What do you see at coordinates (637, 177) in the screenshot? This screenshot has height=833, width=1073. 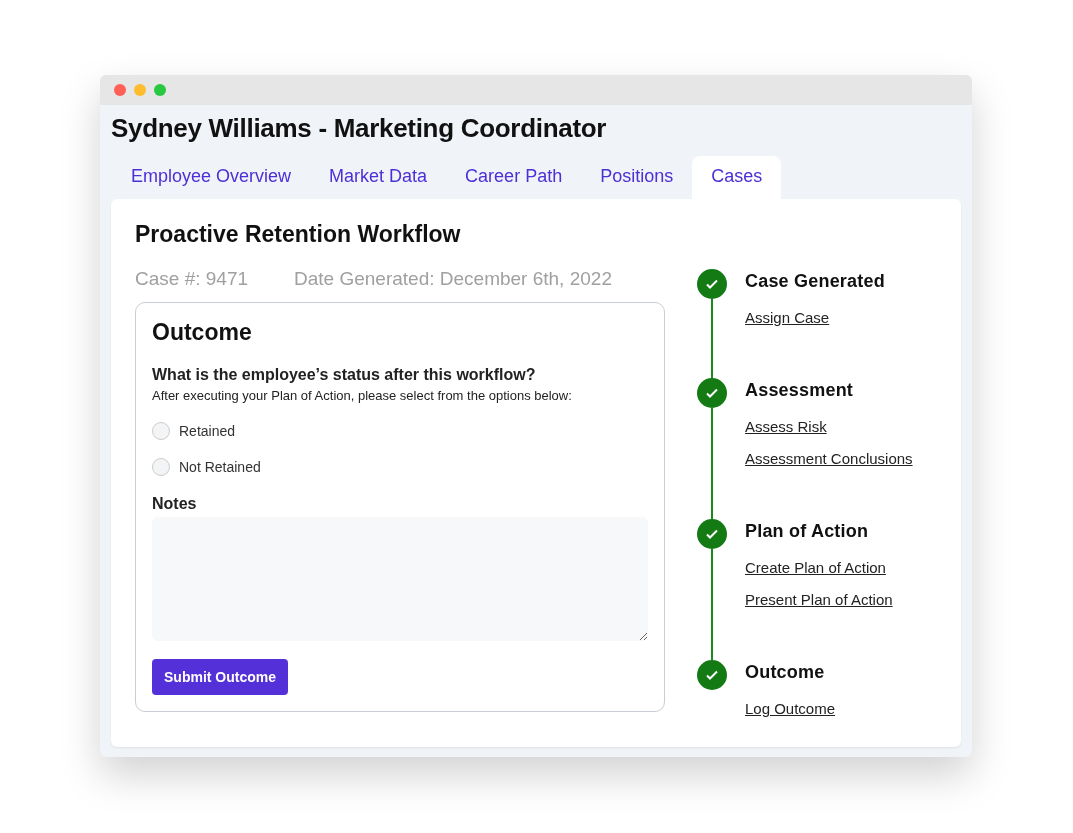 I see `tab: Positions` at bounding box center [637, 177].